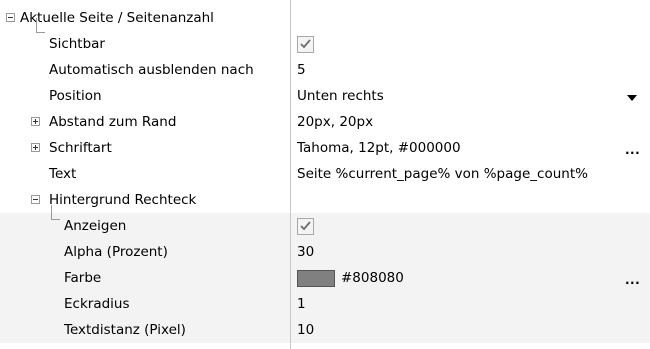 This screenshot has height=349, width=650. What do you see at coordinates (325, 304) in the screenshot?
I see `row-corner-radius: Eckradius 1` at bounding box center [325, 304].